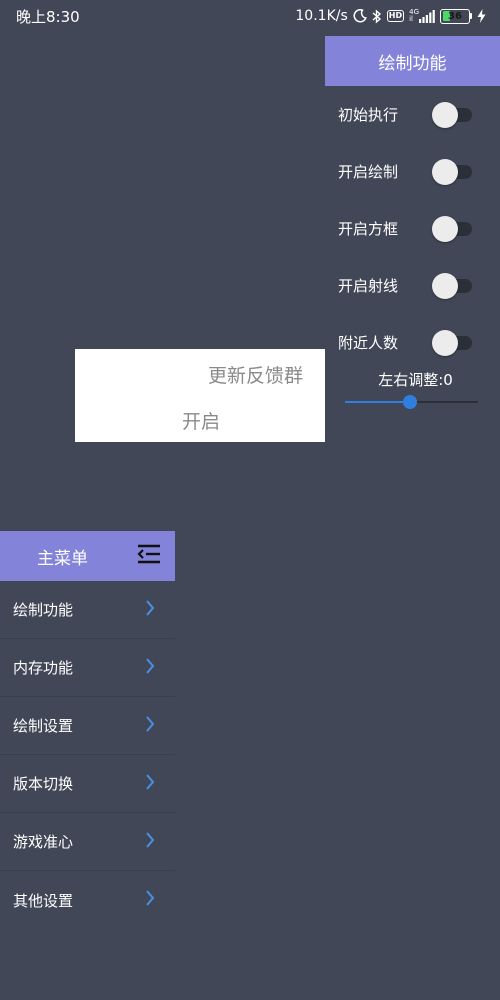 The image size is (500, 1000). Describe the element at coordinates (453, 171) in the screenshot. I see `enable-draw-switch` at that location.